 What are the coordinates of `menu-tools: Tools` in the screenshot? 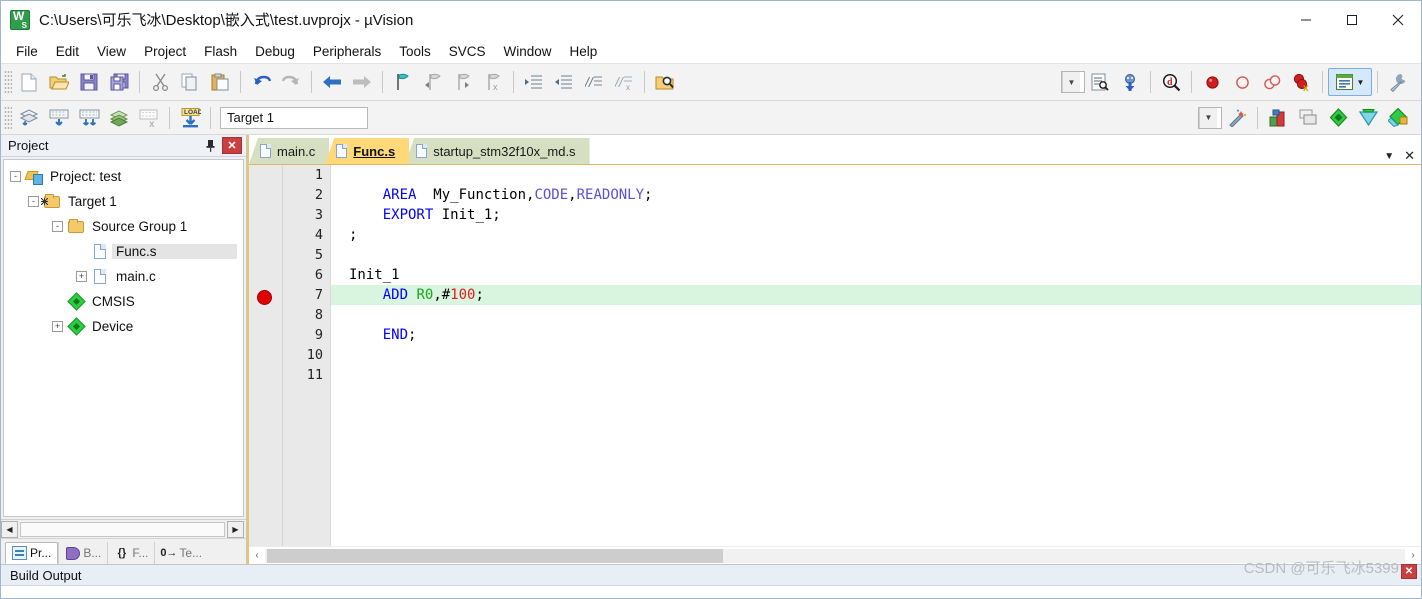 It's located at (415, 51).